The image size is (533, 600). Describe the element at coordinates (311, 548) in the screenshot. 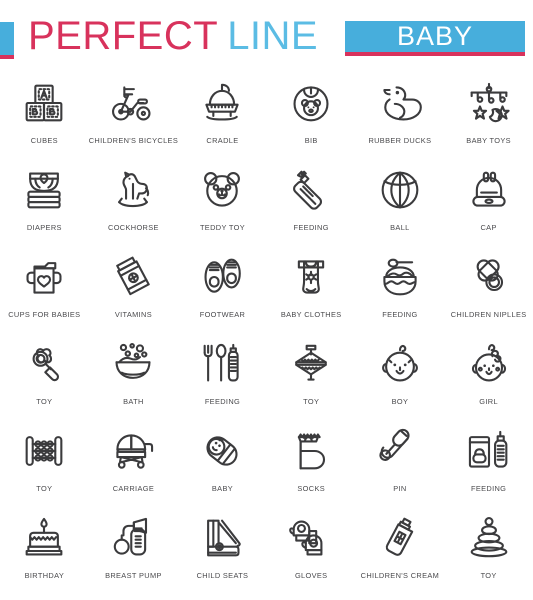

I see `icon-cell: GLOVES` at that location.